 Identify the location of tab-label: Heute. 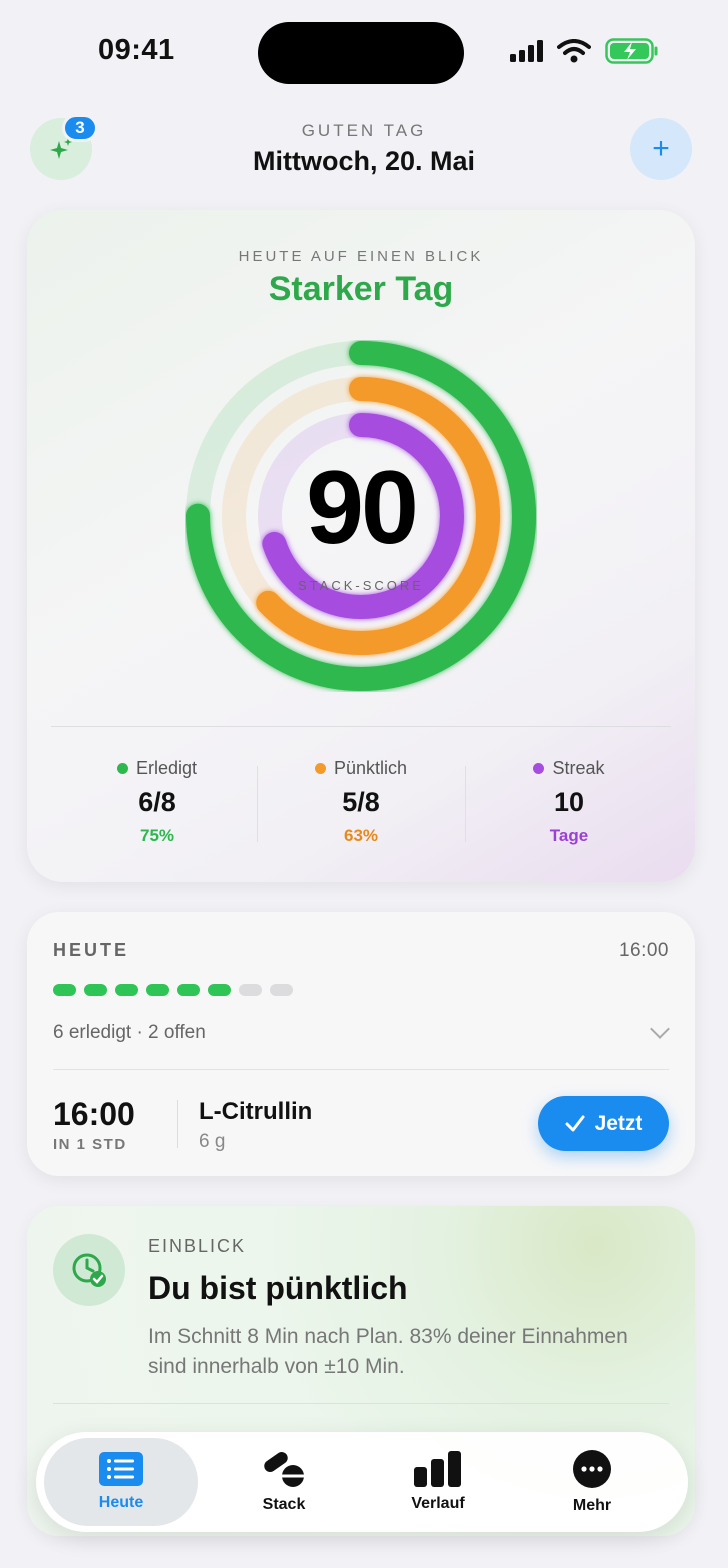
(121, 1502).